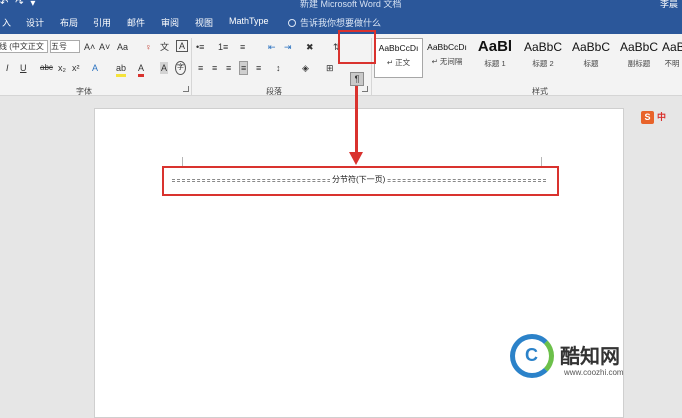 The width and height of the screenshot is (682, 418). I want to click on style-label: 副标题, so click(639, 63).